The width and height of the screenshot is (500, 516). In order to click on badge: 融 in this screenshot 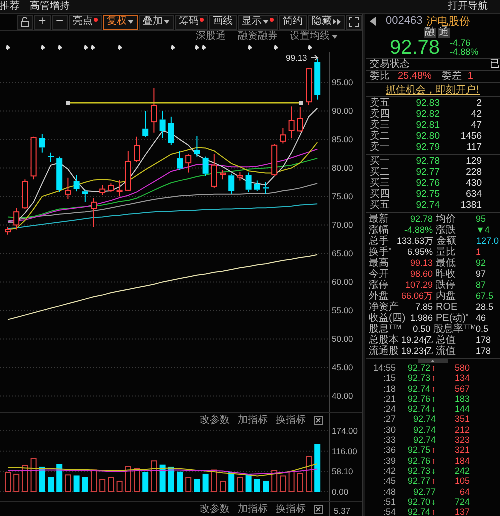, I will do `click(430, 33)`.